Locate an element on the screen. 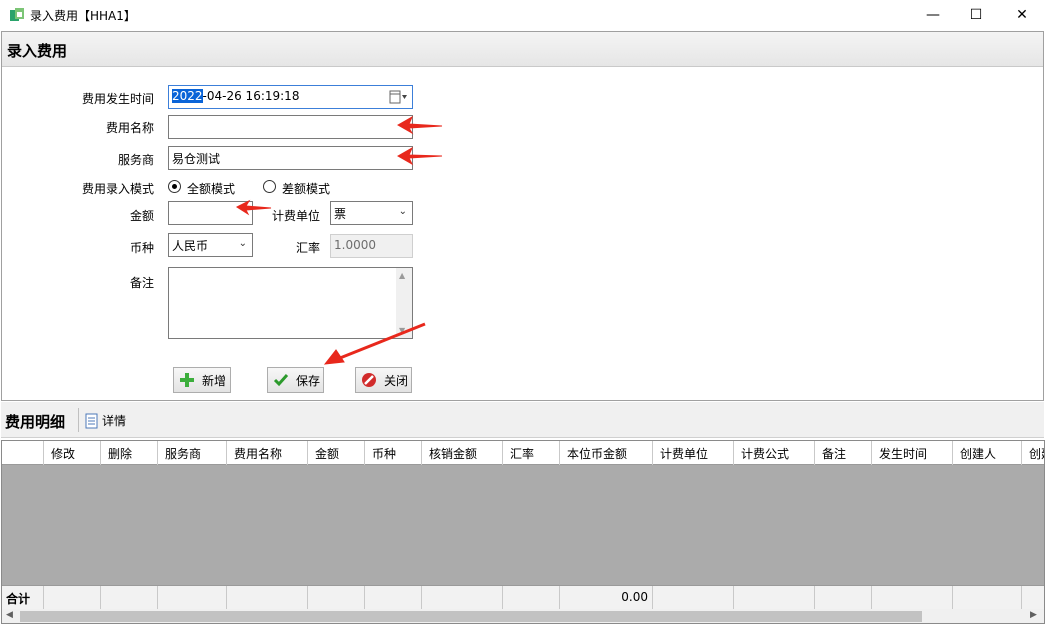 This screenshot has height=624, width=1045. occur-time-label: 费用发生时间 is located at coordinates (117, 99).